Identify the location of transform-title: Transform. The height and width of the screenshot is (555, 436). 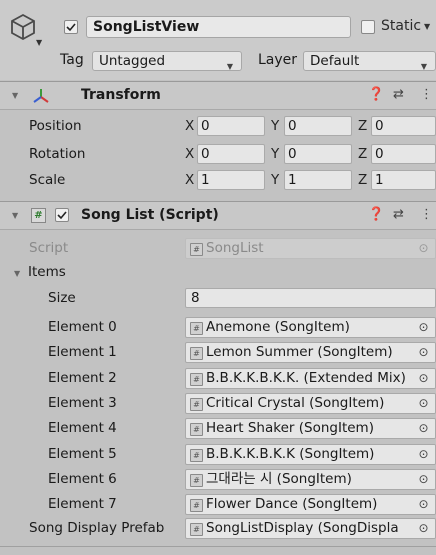
(121, 95).